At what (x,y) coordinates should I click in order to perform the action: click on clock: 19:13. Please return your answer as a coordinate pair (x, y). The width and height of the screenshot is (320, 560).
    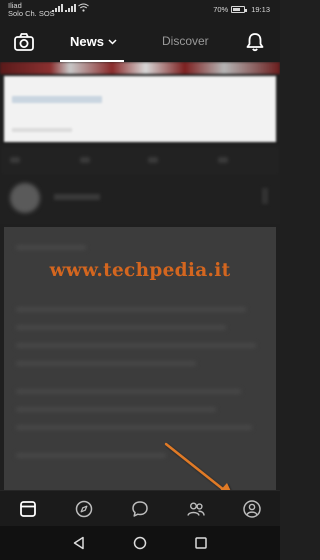
    Looking at the image, I should click on (260, 9).